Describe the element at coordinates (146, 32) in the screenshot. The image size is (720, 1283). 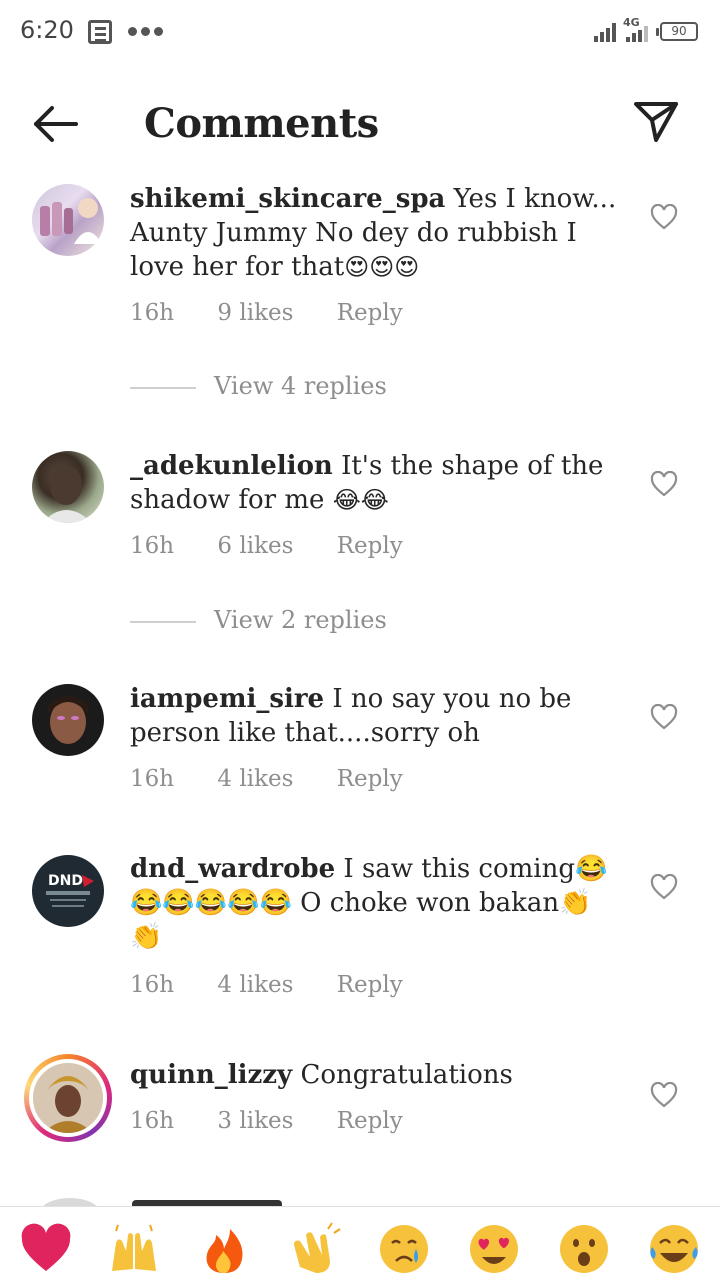
I see `more-dots-icon` at that location.